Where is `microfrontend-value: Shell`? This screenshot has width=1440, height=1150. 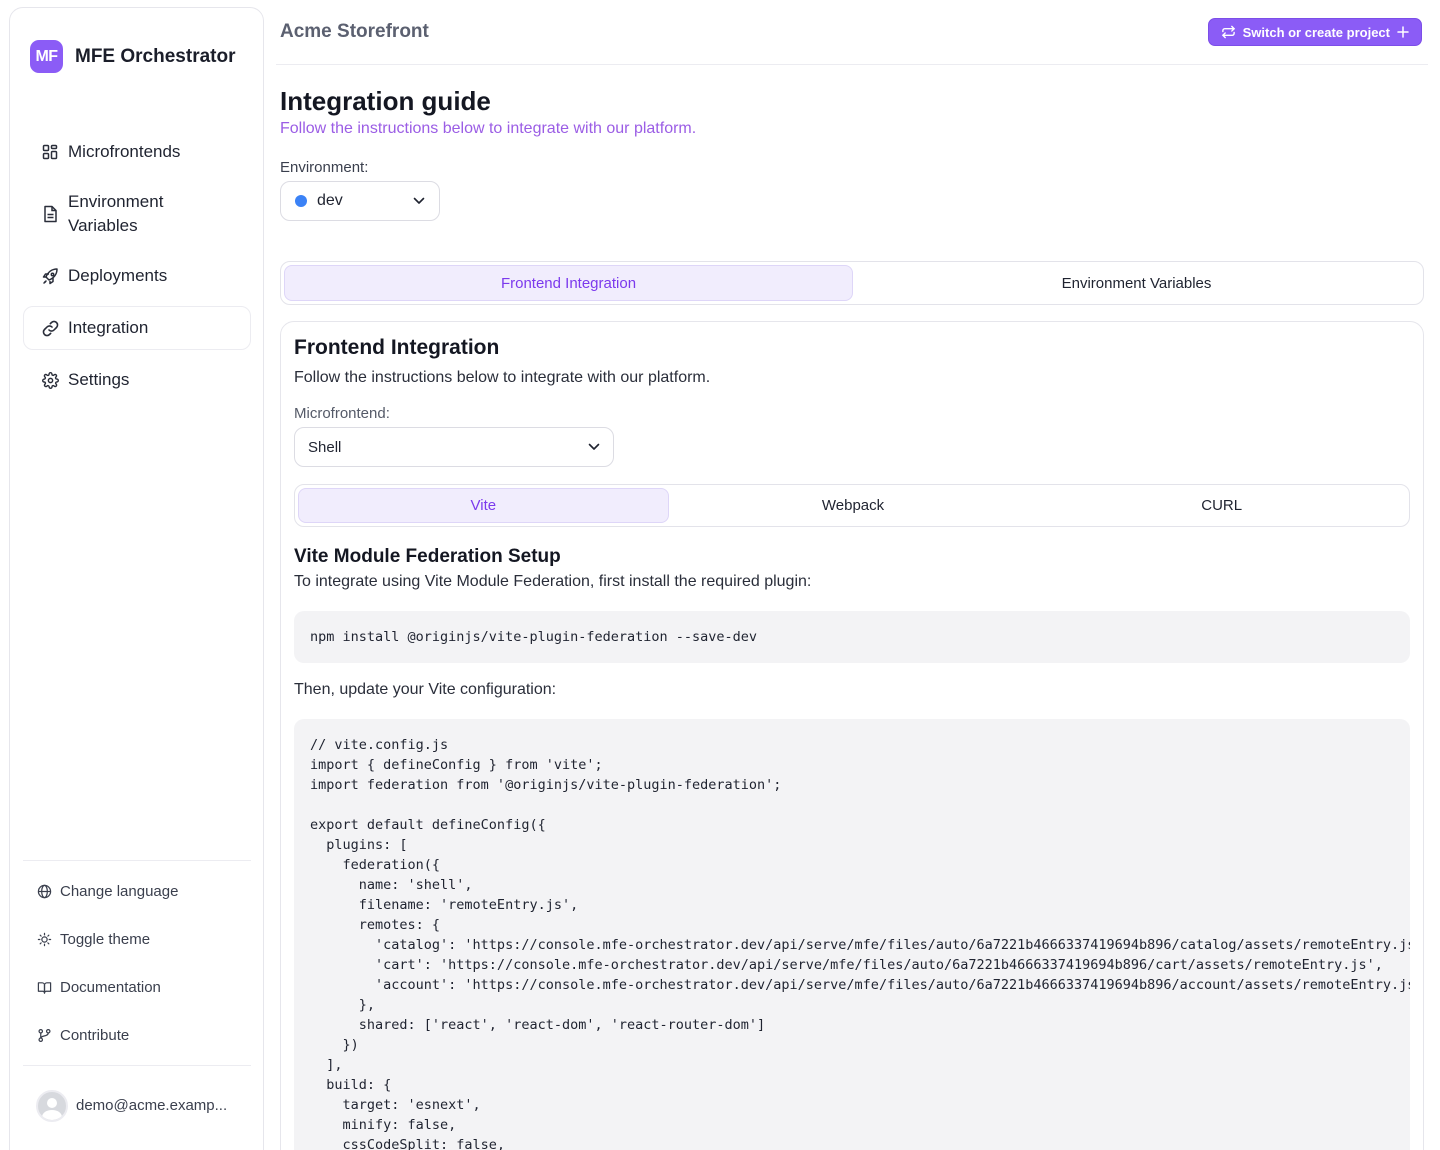 microfrontend-value: Shell is located at coordinates (325, 447).